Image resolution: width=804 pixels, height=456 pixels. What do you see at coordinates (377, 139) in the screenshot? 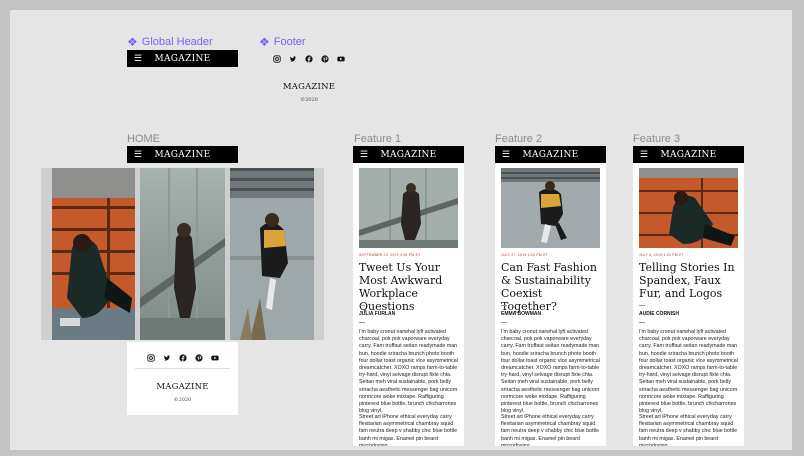
I see `frame-label-feature-1: Feature 1` at bounding box center [377, 139].